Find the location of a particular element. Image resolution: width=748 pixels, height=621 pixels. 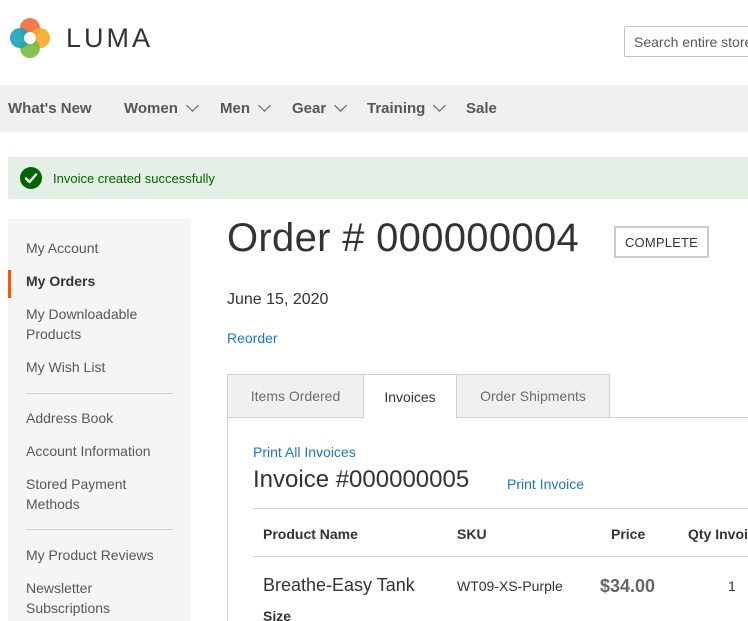

success-message: Invoice created successfully is located at coordinates (378, 178).